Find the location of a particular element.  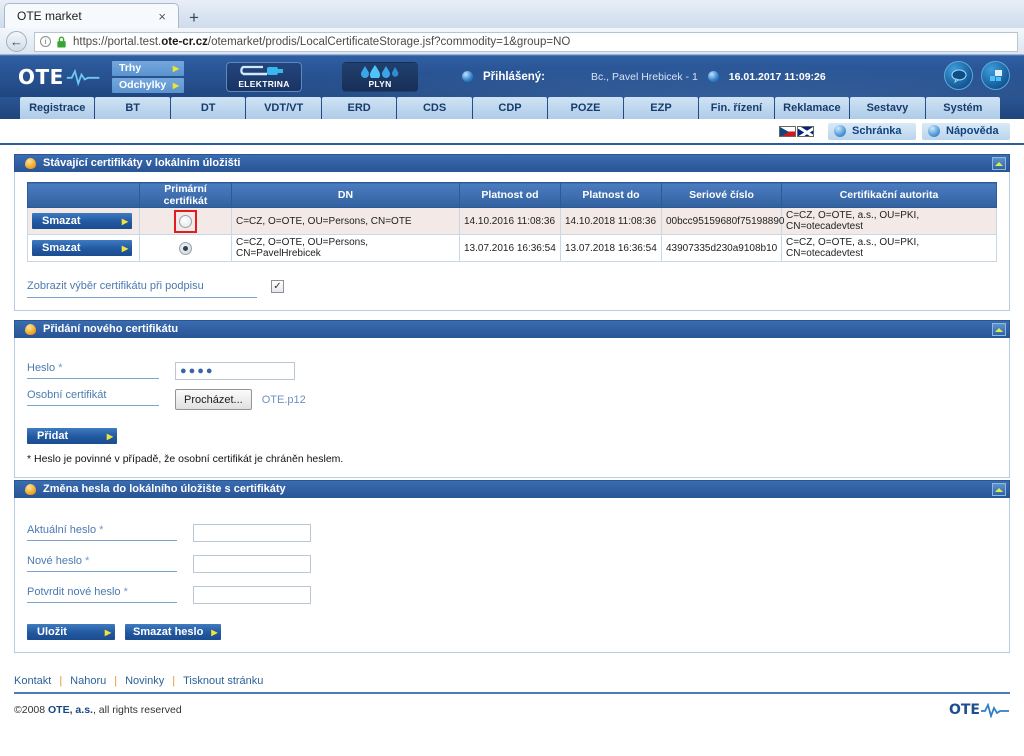

ote-logo: OTE is located at coordinates (59, 77).